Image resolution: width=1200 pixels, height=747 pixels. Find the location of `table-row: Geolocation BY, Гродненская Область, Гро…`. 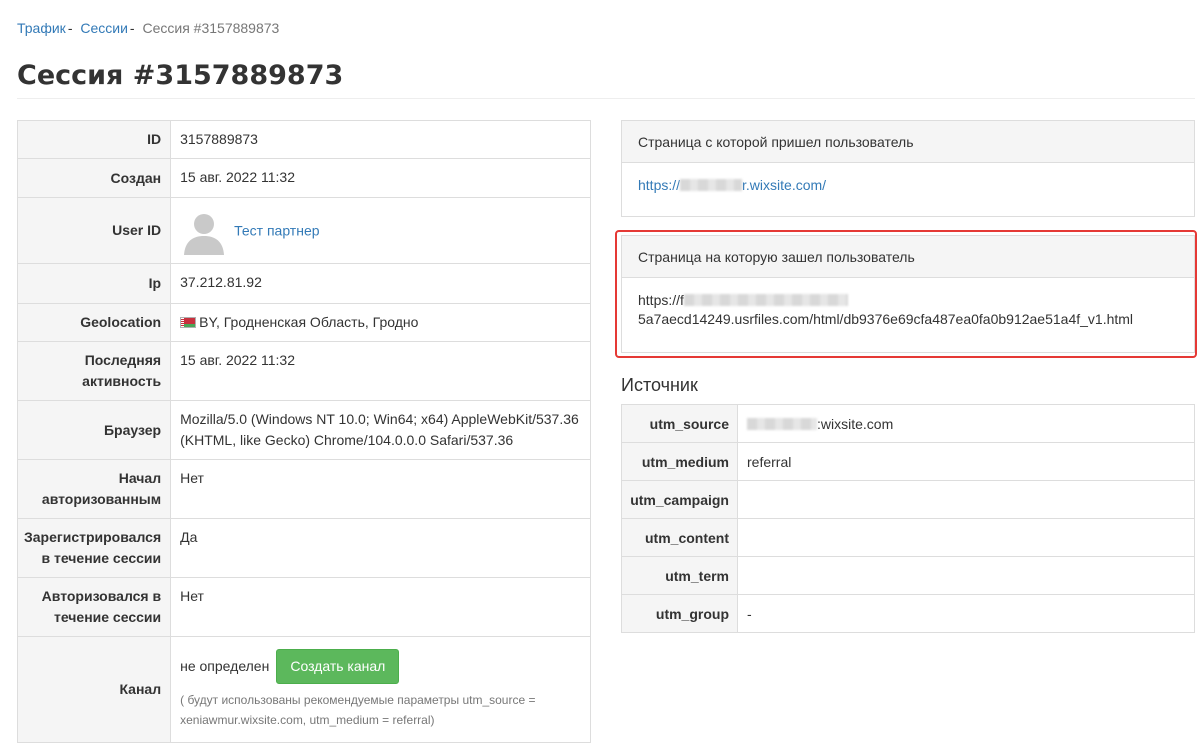

table-row: Geolocation BY, Гродненская Область, Гро… is located at coordinates (303, 322).